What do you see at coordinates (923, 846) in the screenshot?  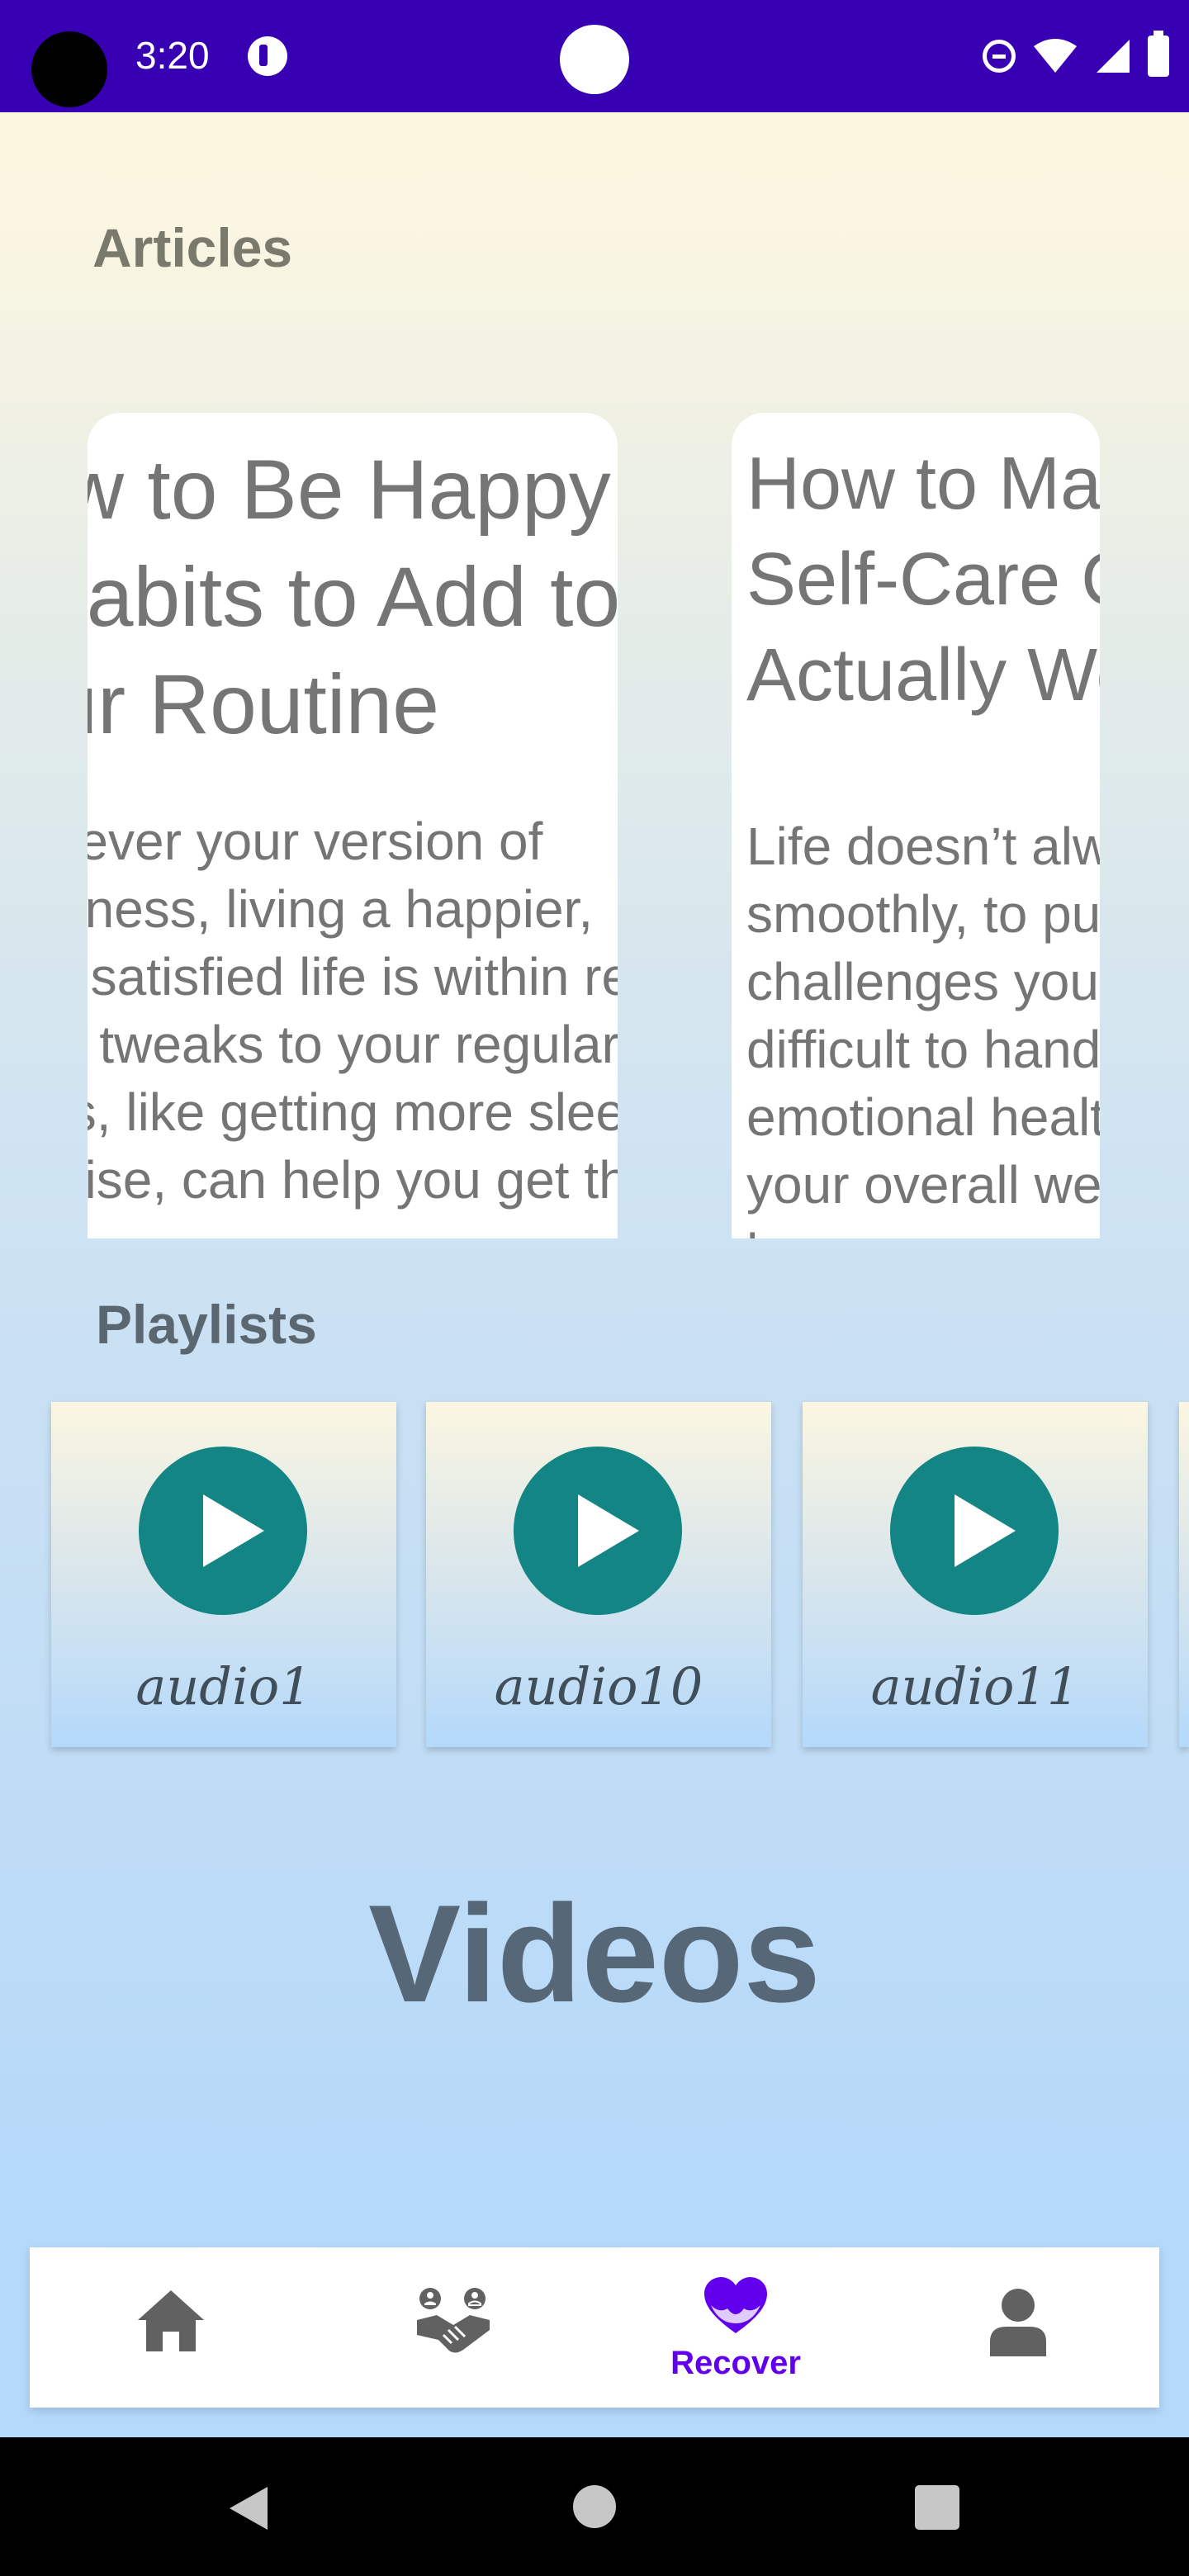 I see `article-summary-line: Life doesn’t always go` at bounding box center [923, 846].